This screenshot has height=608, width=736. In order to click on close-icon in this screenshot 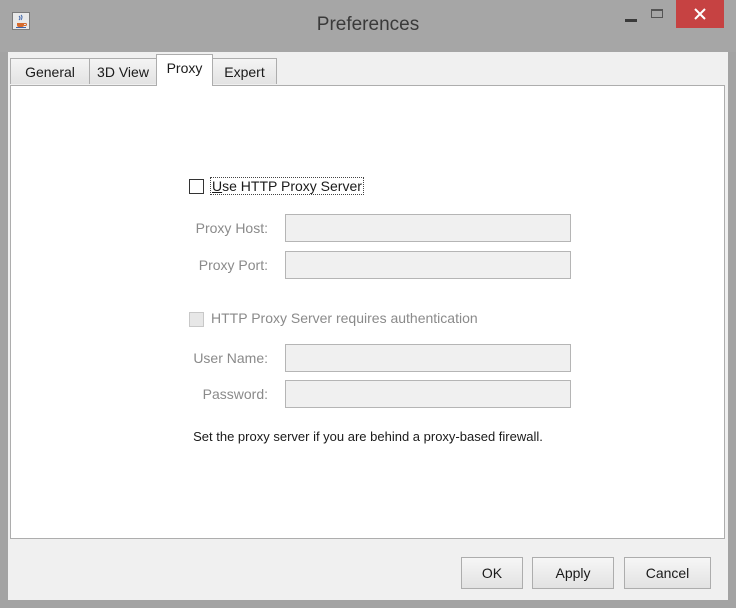, I will do `click(700, 14)`.